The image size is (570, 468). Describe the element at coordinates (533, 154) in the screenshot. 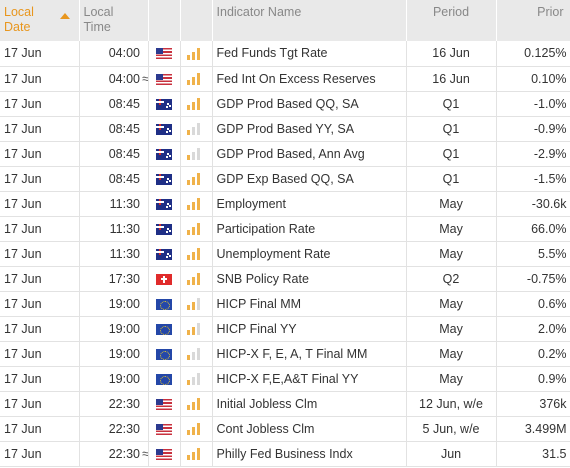

I see `row-prior: -2.9%` at that location.